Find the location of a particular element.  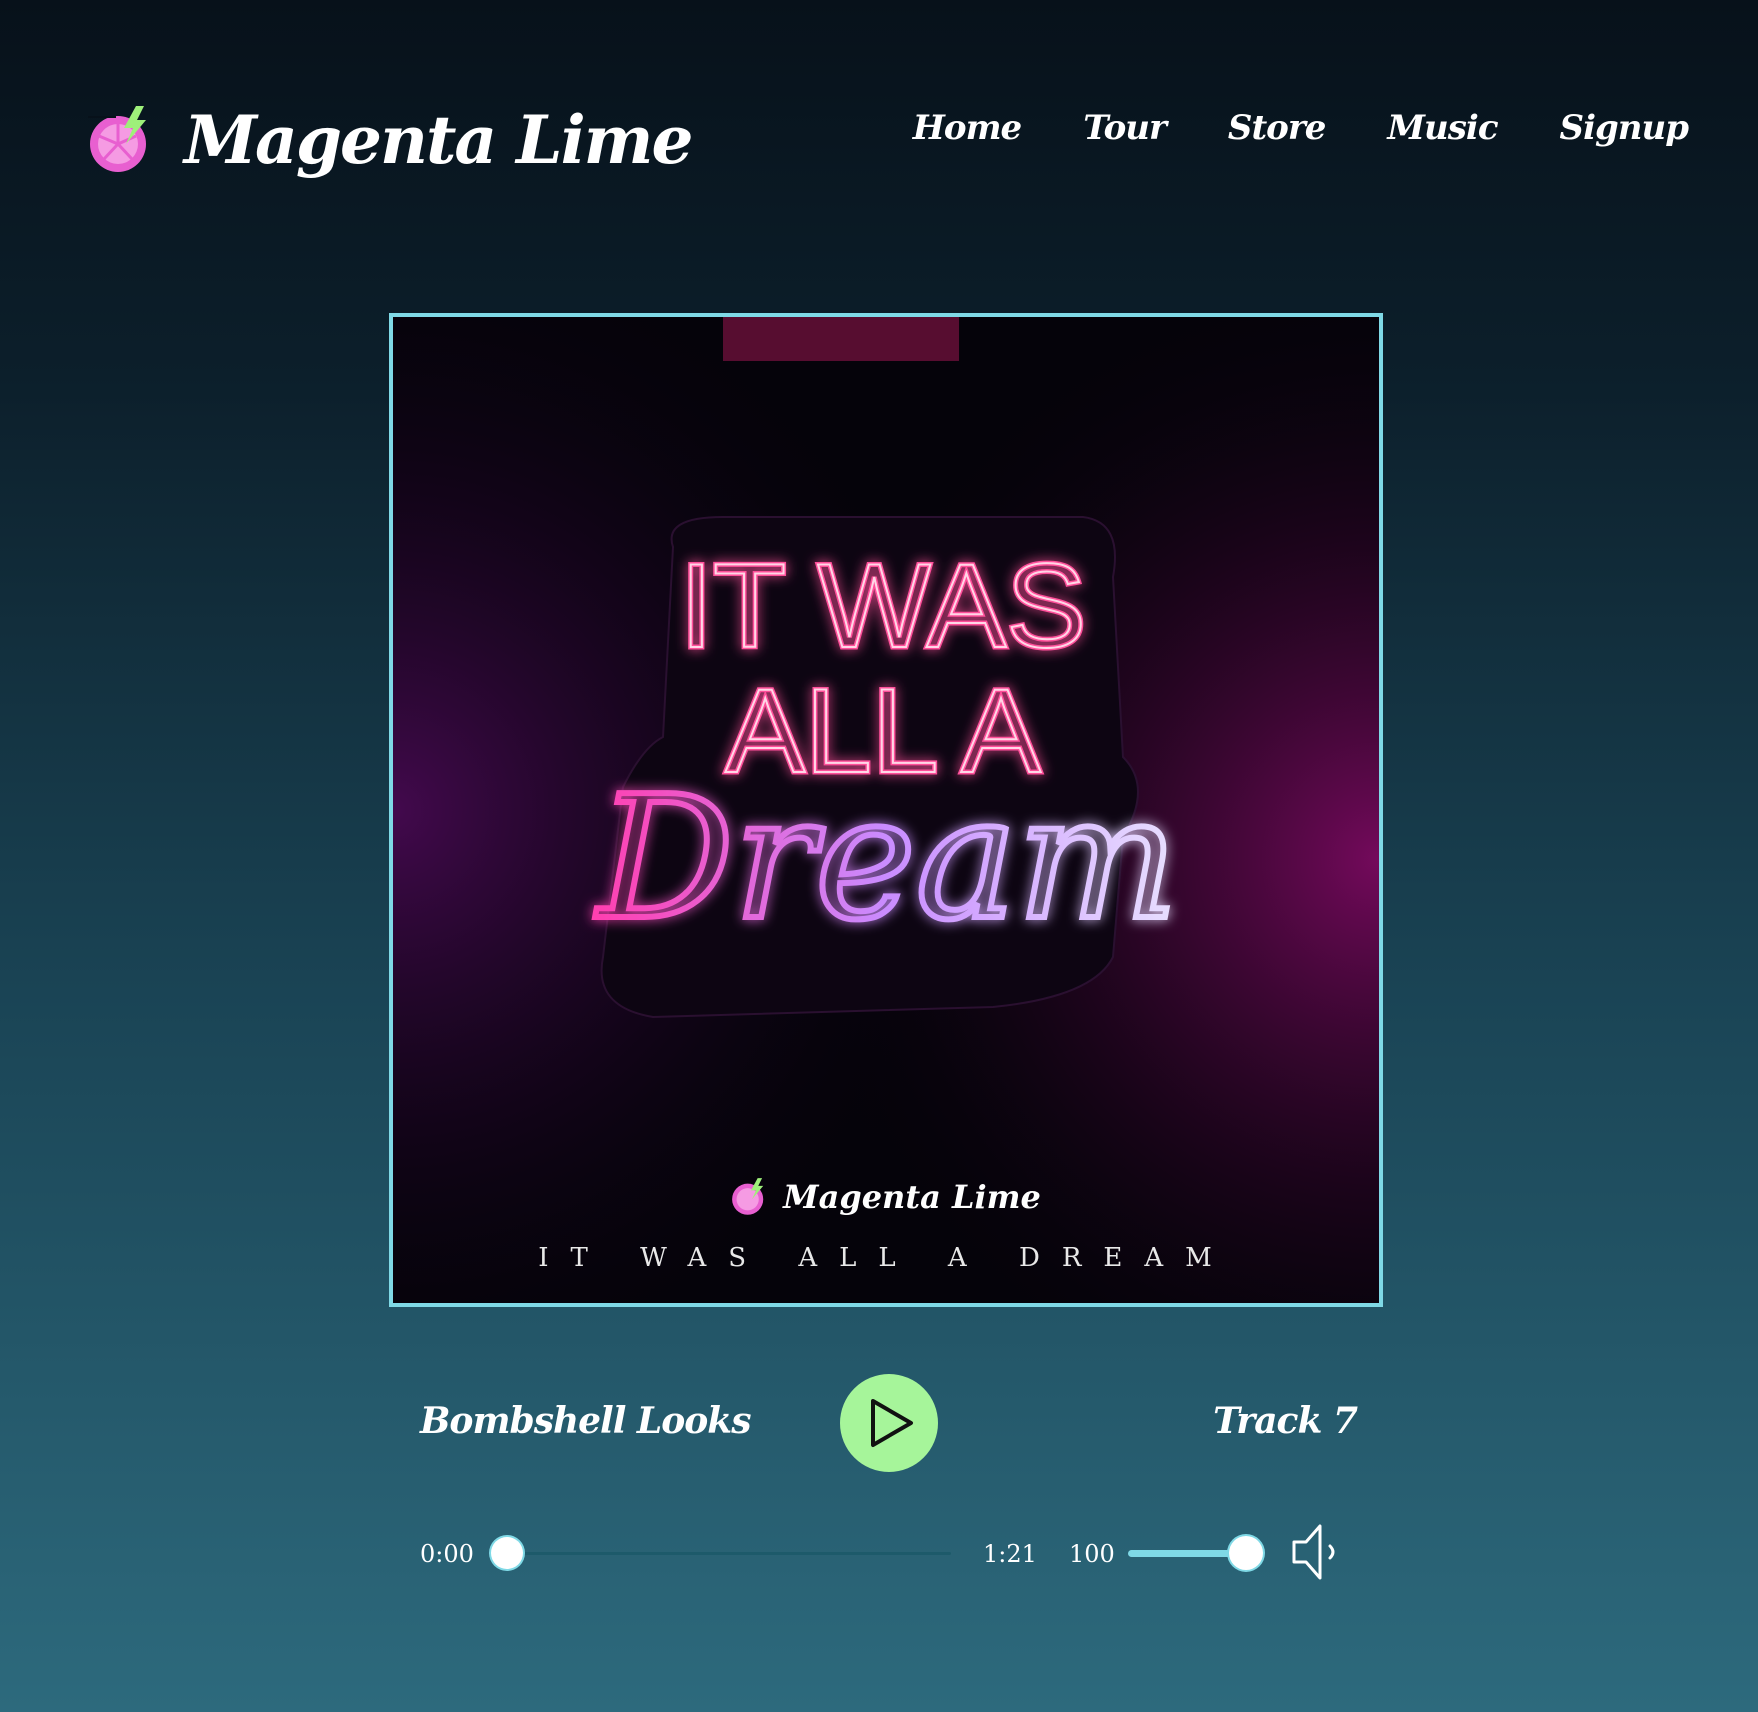

nav-tour: Tour is located at coordinates (1125, 128).